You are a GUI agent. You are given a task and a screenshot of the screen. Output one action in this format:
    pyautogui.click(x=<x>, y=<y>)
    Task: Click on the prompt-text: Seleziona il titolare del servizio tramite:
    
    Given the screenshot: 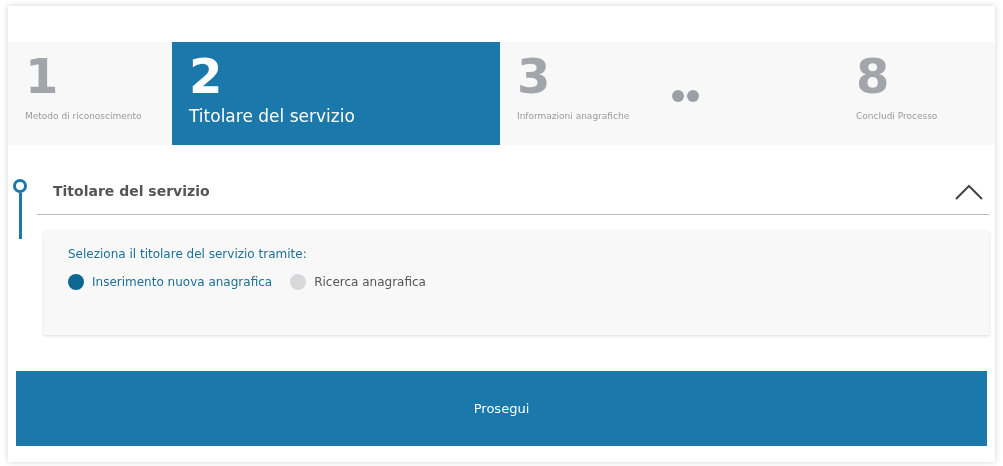 What is the action you would take?
    pyautogui.click(x=188, y=254)
    